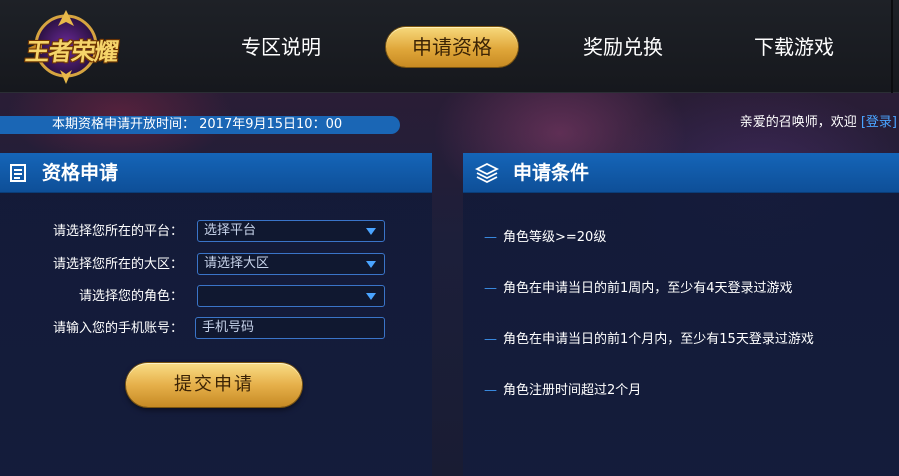 This screenshot has height=476, width=899. I want to click on region-label: 请选择您所在的大区：, so click(117, 264).